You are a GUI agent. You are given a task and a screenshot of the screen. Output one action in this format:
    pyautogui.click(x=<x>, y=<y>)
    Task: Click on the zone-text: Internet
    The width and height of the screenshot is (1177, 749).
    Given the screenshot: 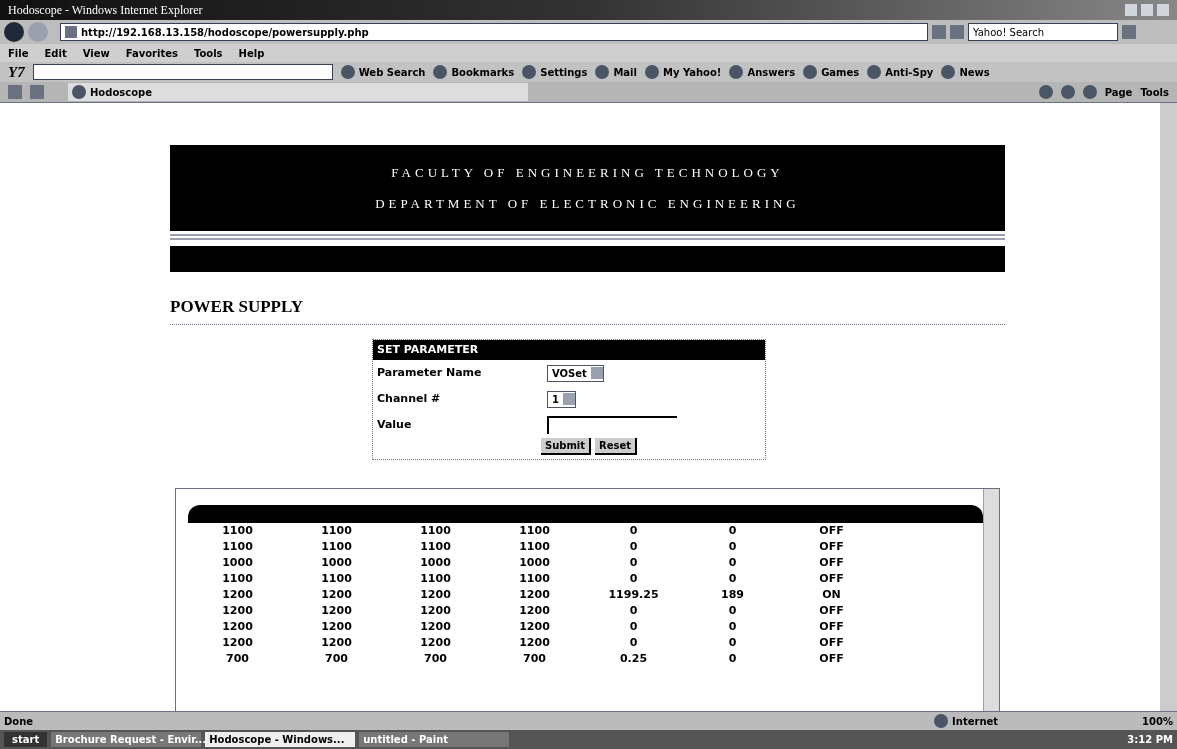 What is the action you would take?
    pyautogui.click(x=975, y=721)
    